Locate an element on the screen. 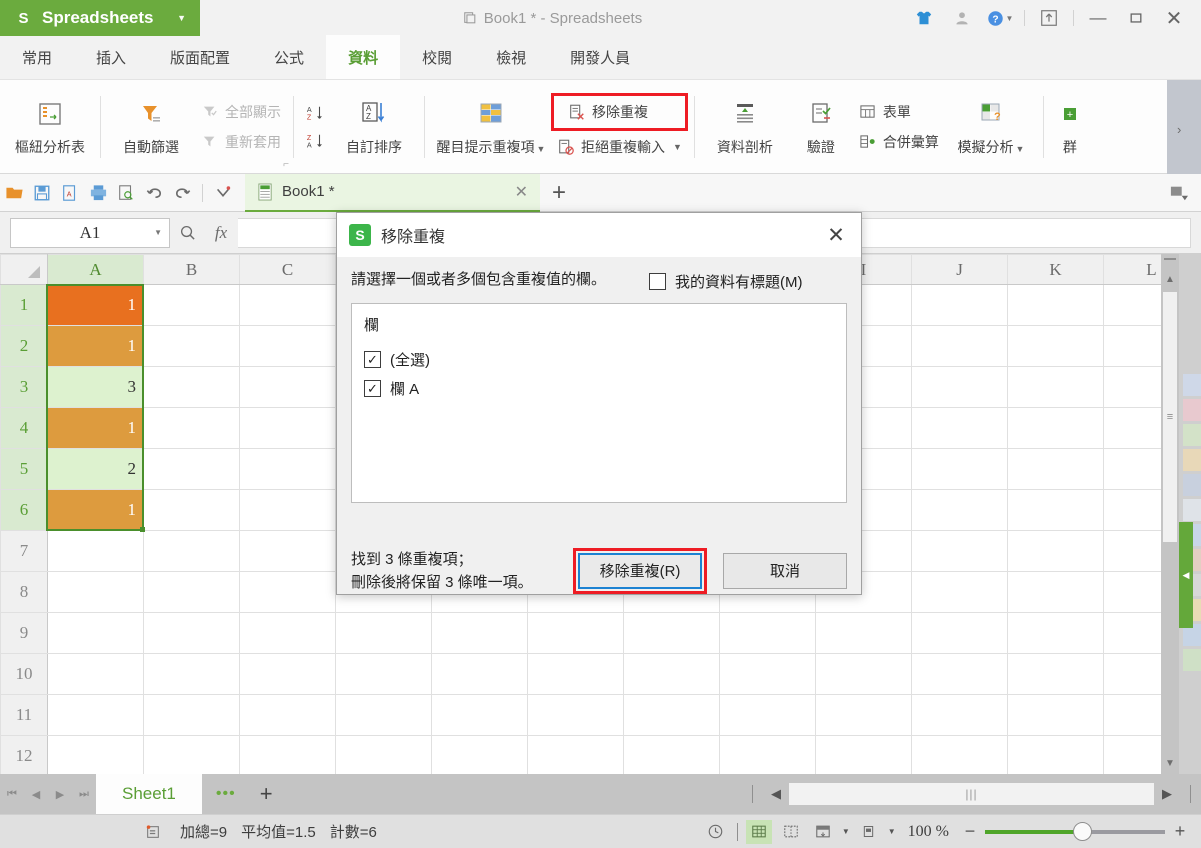 The width and height of the screenshot is (1201, 848). column-header-k: K is located at coordinates (1055, 269).